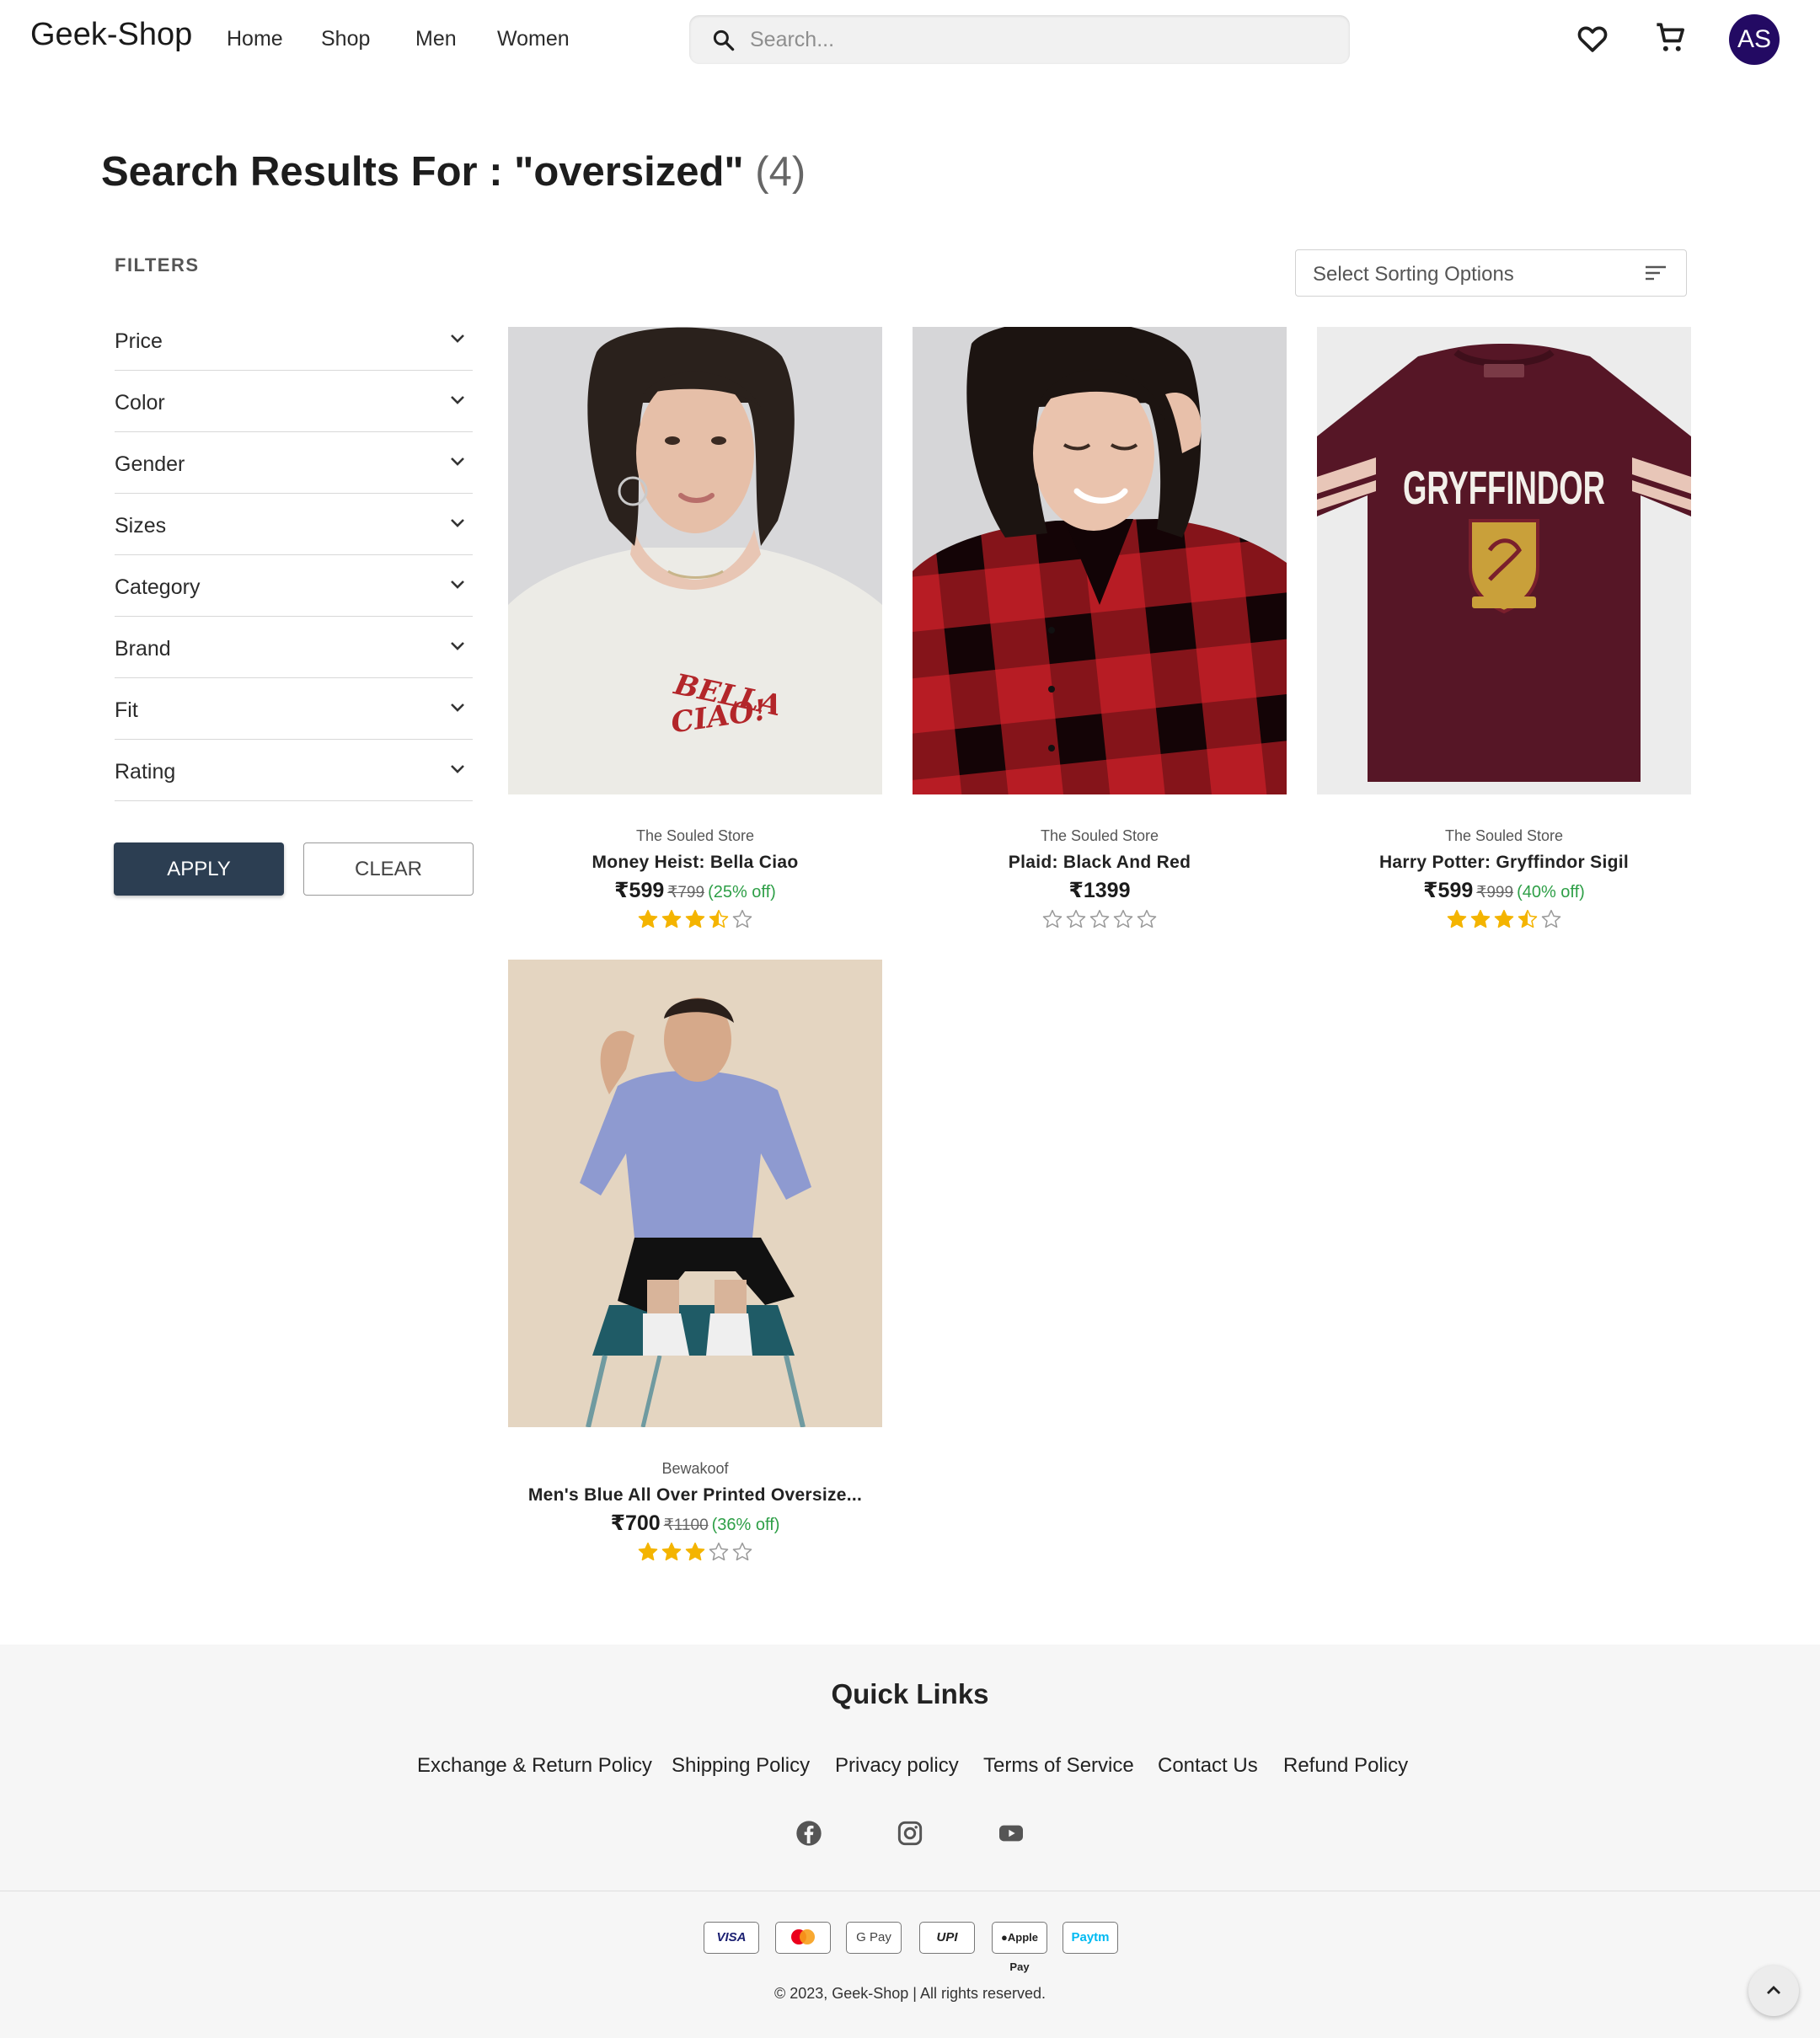 The width and height of the screenshot is (1820, 2038). Describe the element at coordinates (803, 1938) in the screenshot. I see `mastercard-icon` at that location.